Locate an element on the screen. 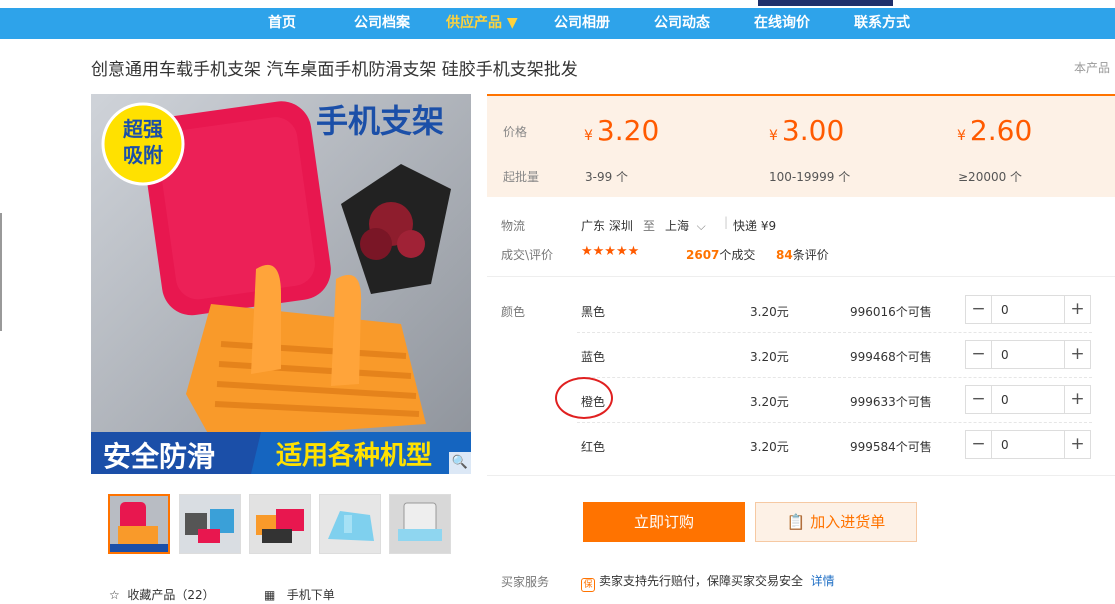 This screenshot has height=604, width=1115. price-tier-2: ¥3.00 is located at coordinates (807, 130).